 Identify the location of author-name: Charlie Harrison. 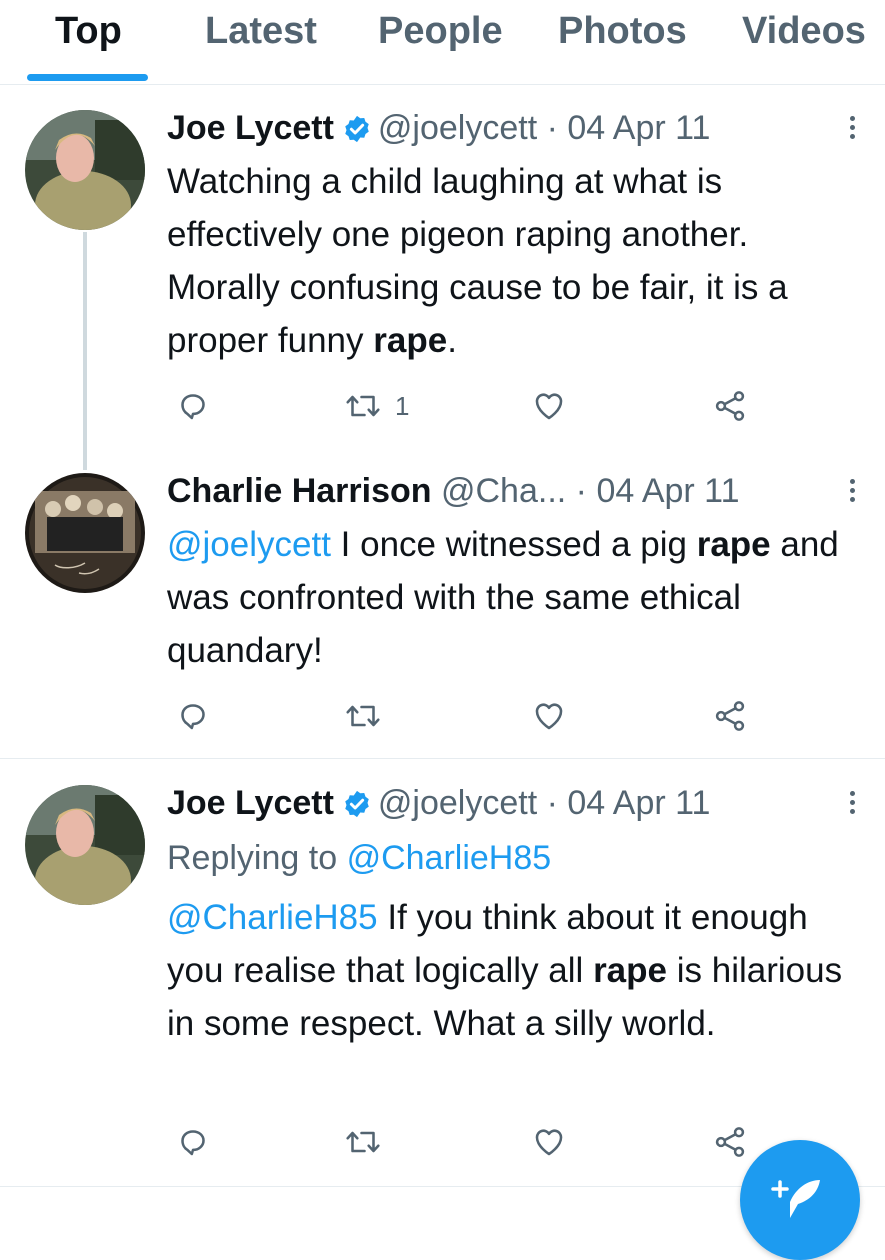
(299, 491).